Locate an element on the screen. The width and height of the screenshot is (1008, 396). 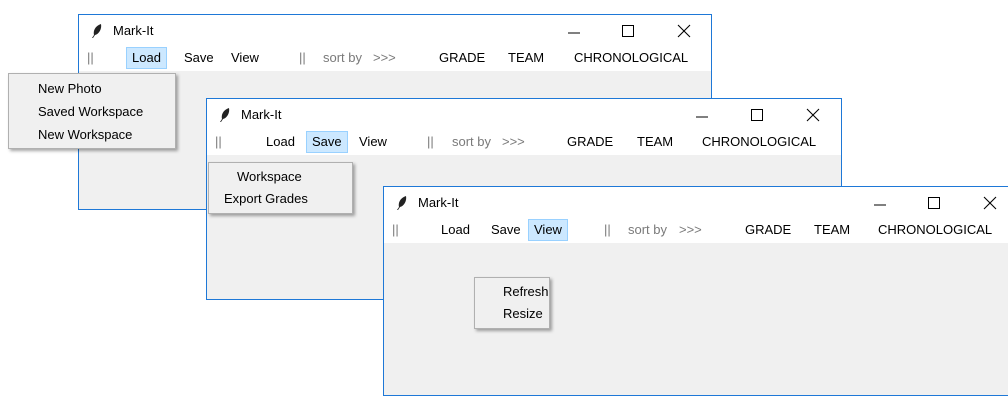
menu-item-export-grades: Export Grades is located at coordinates (280, 200).